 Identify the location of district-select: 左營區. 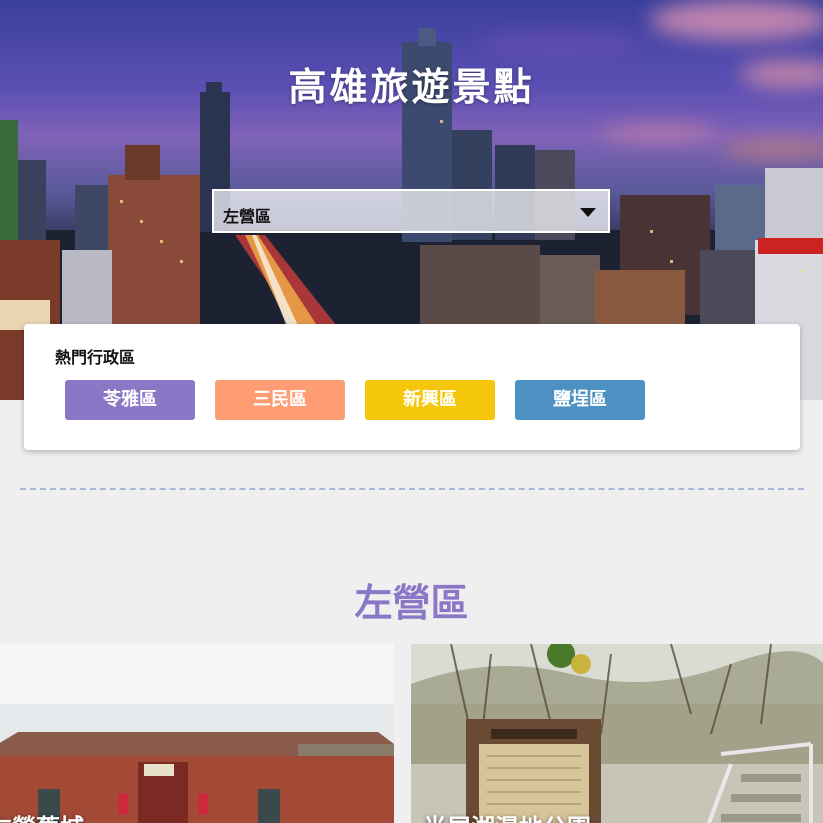
(411, 211).